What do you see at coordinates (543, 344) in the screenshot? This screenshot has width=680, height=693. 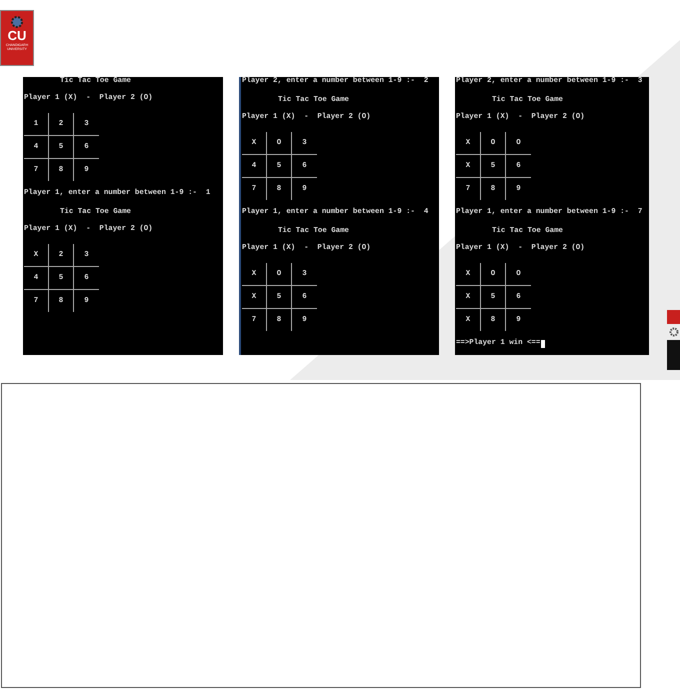 I see `cursor-icon` at bounding box center [543, 344].